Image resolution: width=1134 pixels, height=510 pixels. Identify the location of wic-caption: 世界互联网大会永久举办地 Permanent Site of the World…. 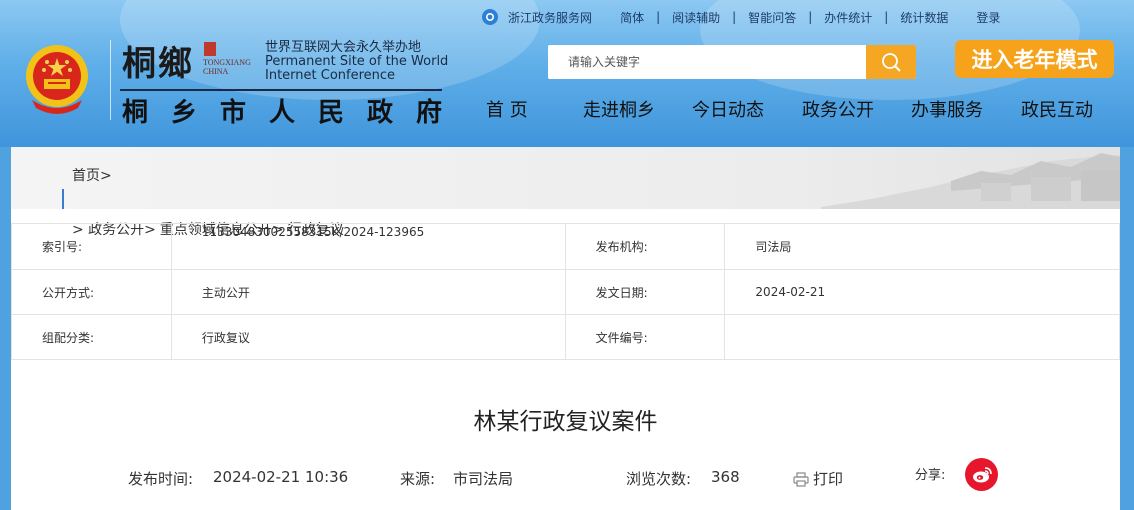
(357, 61).